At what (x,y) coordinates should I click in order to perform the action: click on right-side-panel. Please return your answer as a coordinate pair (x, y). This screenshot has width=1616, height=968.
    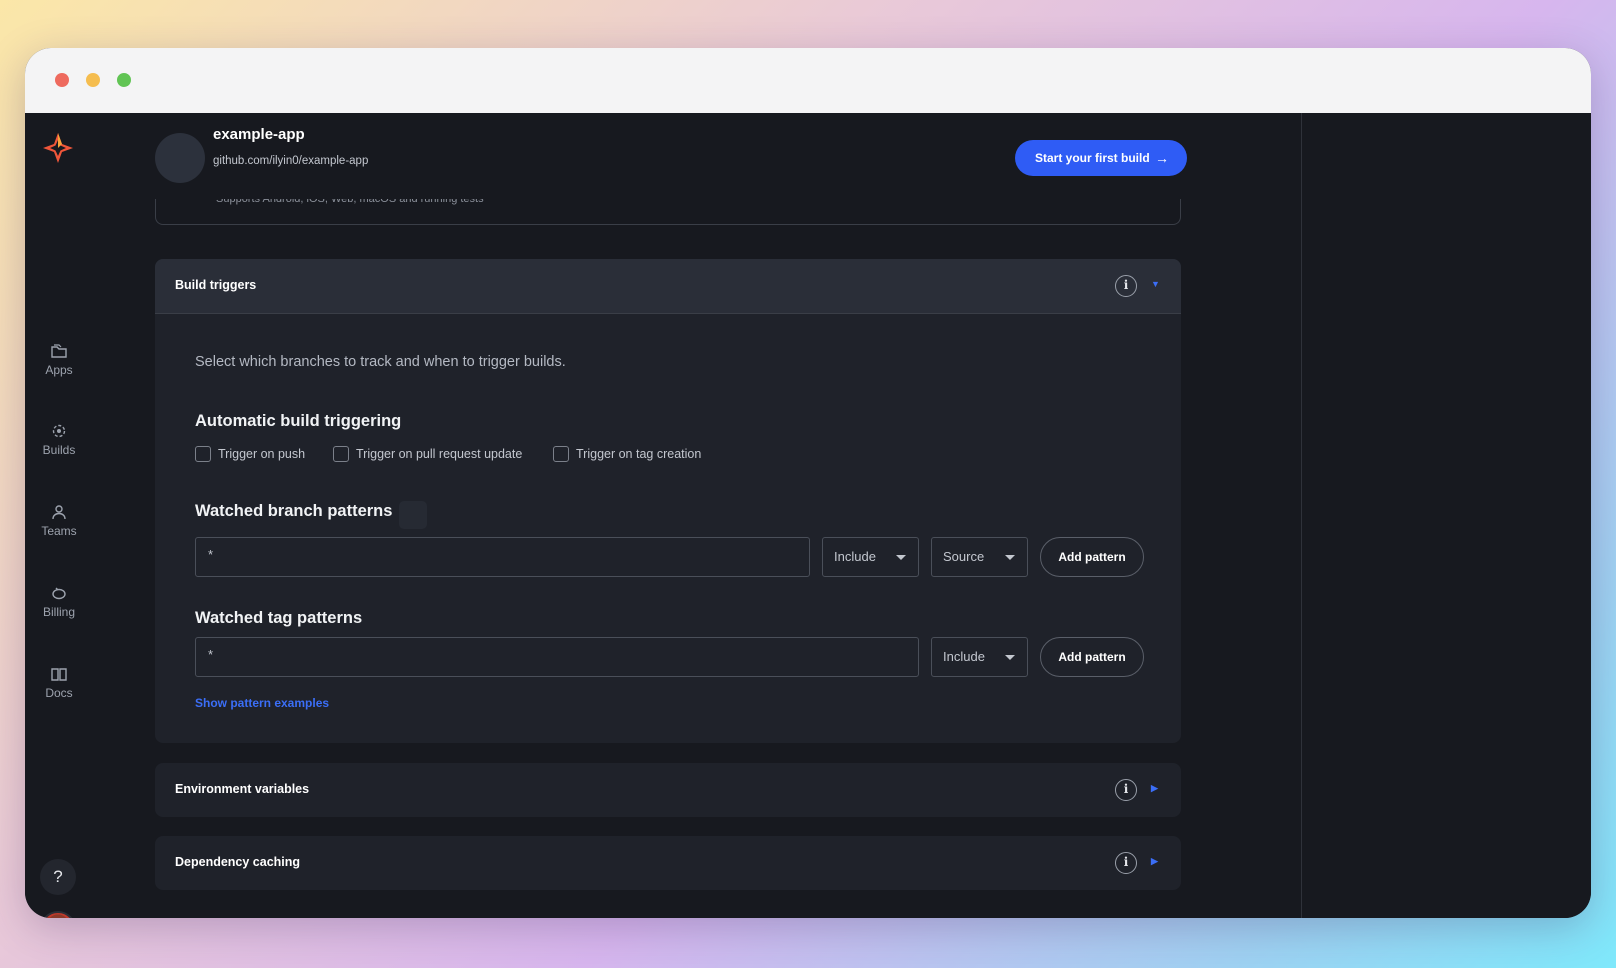
    Looking at the image, I should click on (1446, 515).